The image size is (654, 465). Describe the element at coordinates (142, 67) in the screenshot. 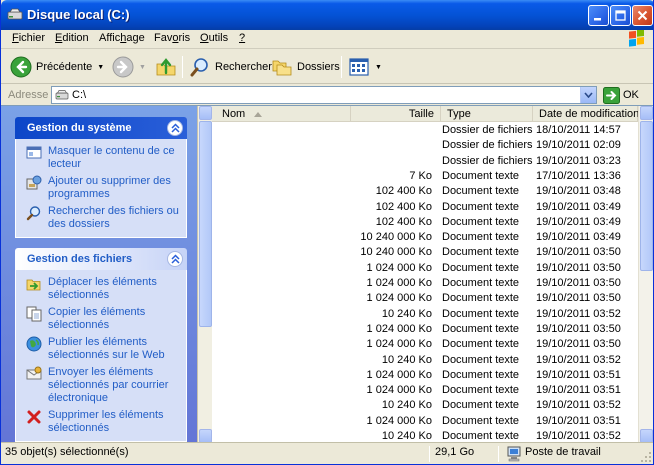

I see `forward-dropdown-icon: ▼` at that location.